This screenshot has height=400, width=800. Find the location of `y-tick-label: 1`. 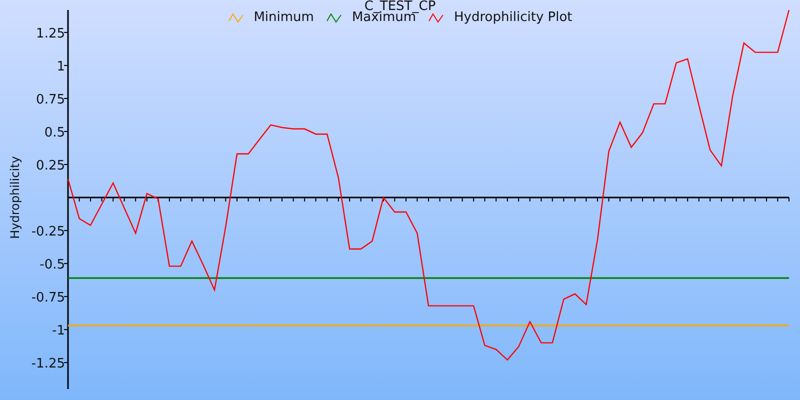

y-tick-label: 1 is located at coordinates (60, 66).